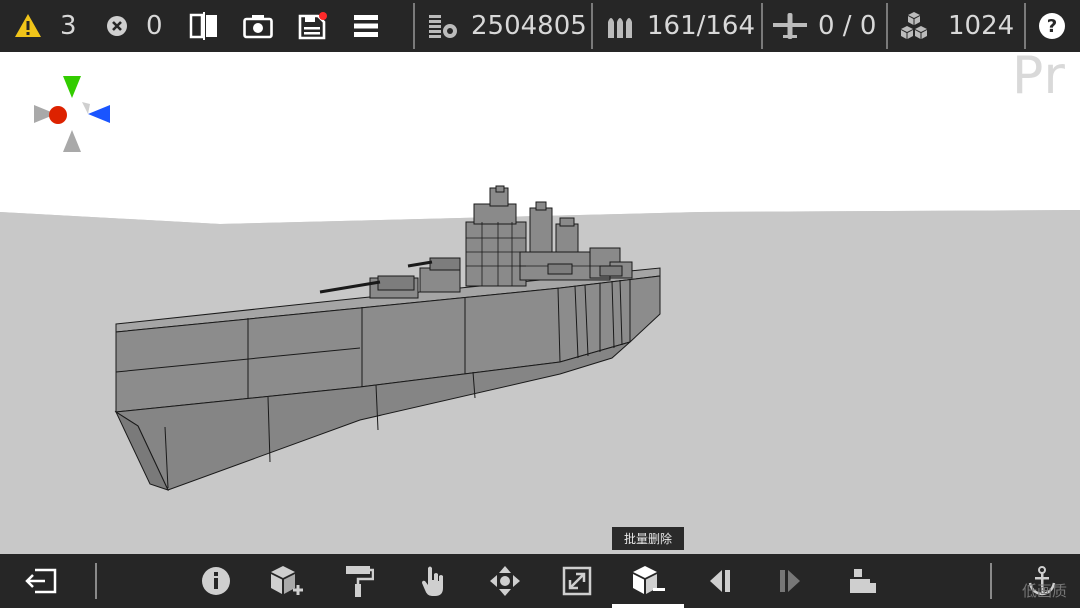 The height and width of the screenshot is (608, 1080). I want to click on scale-icon, so click(577, 581).